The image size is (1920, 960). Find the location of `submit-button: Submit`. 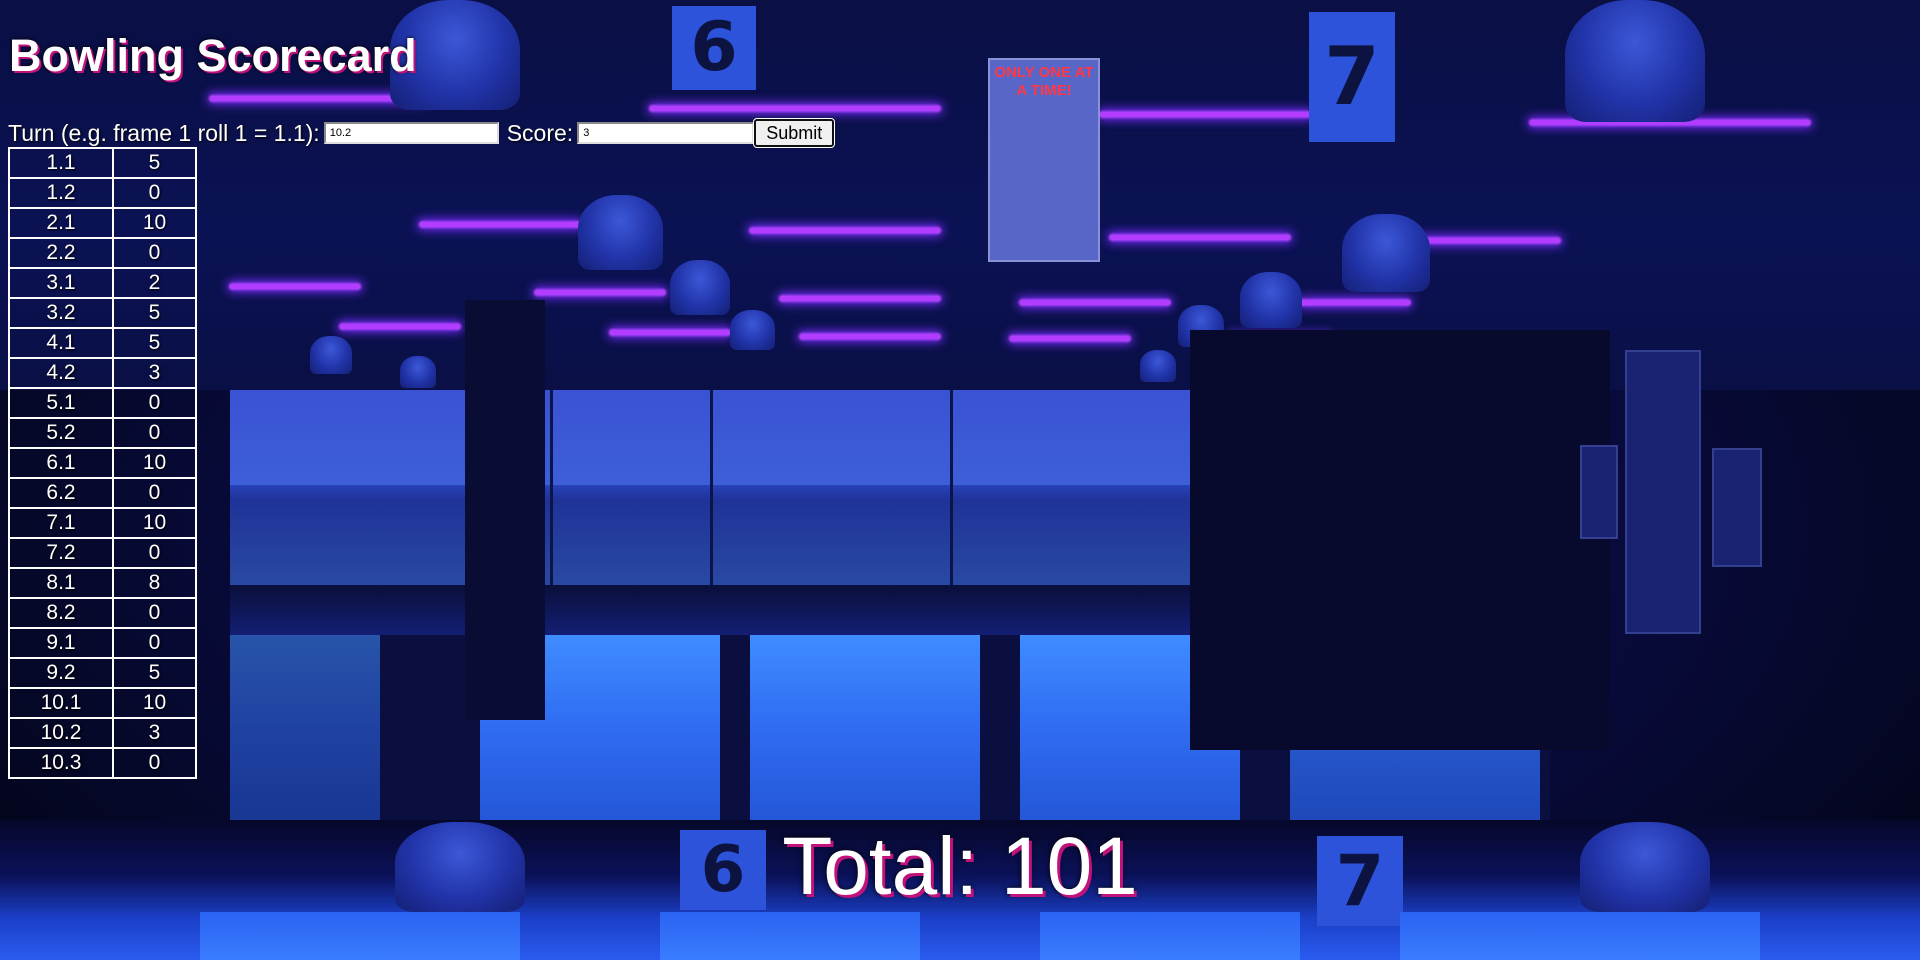

submit-button: Submit is located at coordinates (794, 133).